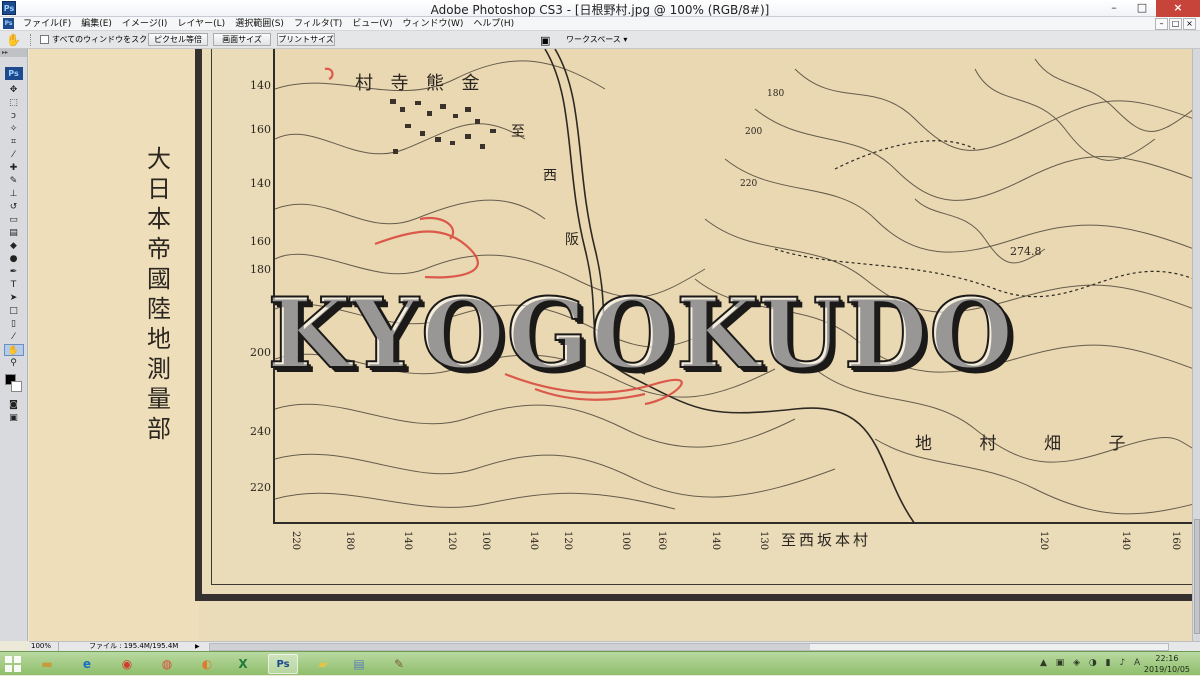  What do you see at coordinates (14, 311) in the screenshot?
I see `shape-tool-icon: □` at bounding box center [14, 311].